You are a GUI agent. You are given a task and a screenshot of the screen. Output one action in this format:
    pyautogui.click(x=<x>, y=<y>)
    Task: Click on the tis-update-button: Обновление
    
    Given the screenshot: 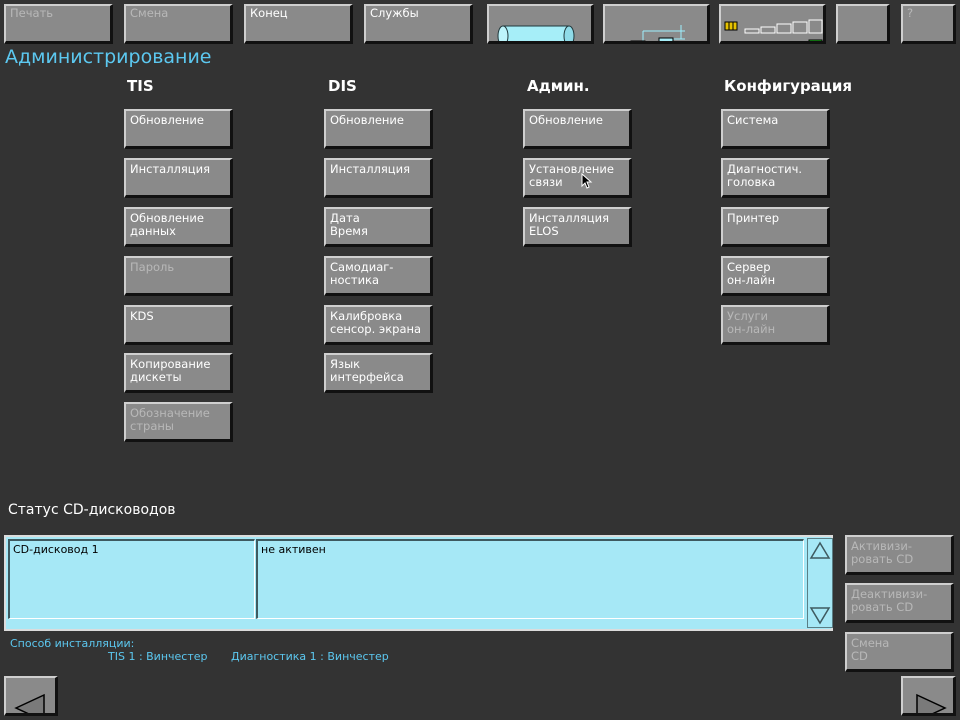 What is the action you would take?
    pyautogui.click(x=178, y=129)
    